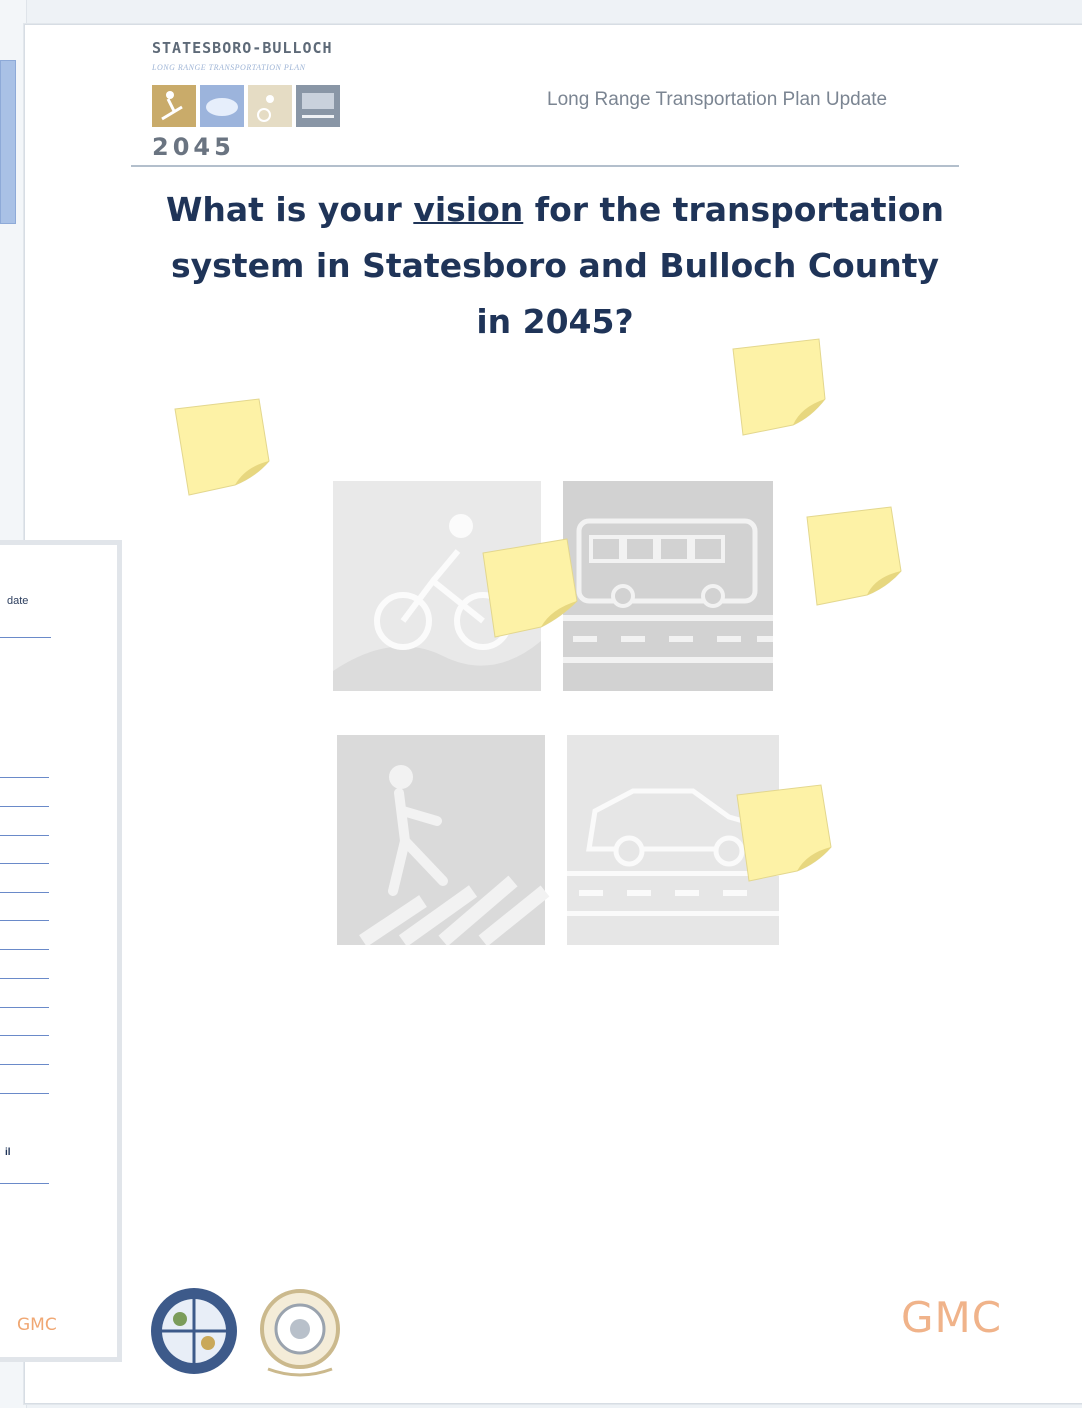 Image resolution: width=1082 pixels, height=1408 pixels. I want to click on bus-icon, so click(668, 586).